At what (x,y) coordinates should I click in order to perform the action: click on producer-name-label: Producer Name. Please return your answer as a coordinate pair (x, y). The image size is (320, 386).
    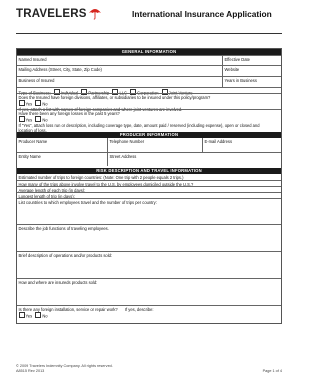
    Looking at the image, I should click on (33, 141).